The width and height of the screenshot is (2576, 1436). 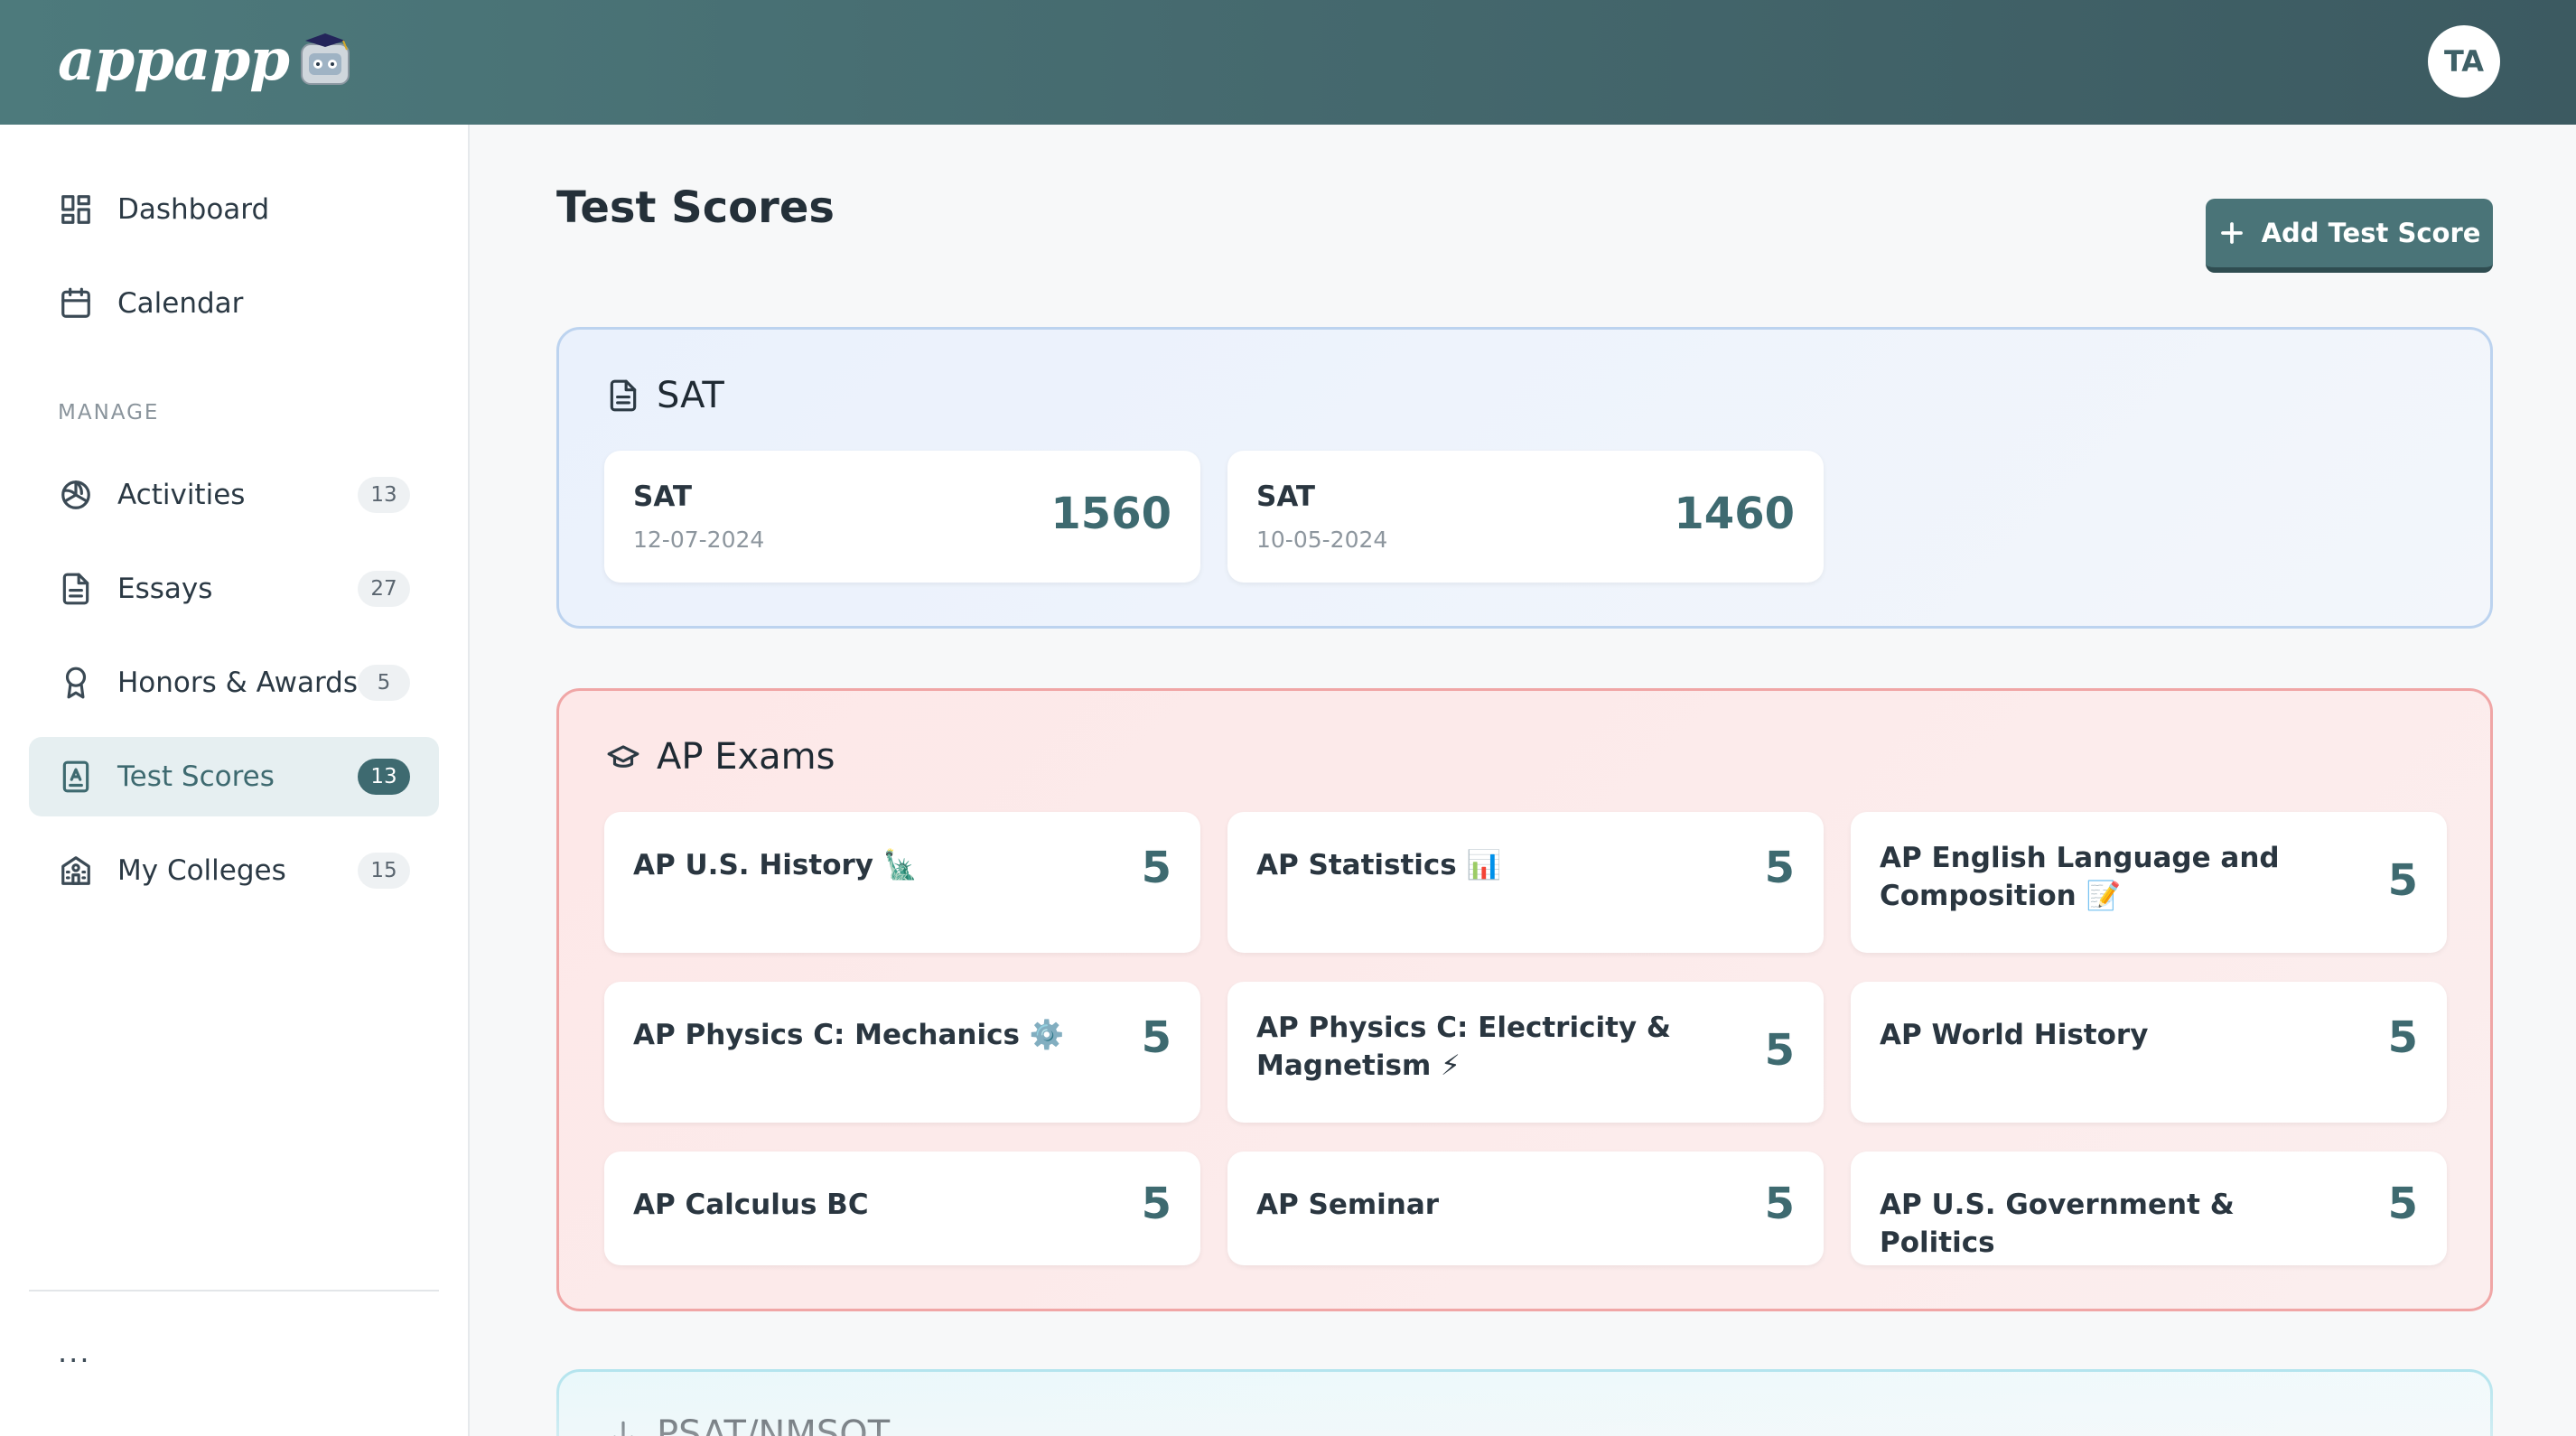 What do you see at coordinates (76, 495) in the screenshot?
I see `volleyball-icon` at bounding box center [76, 495].